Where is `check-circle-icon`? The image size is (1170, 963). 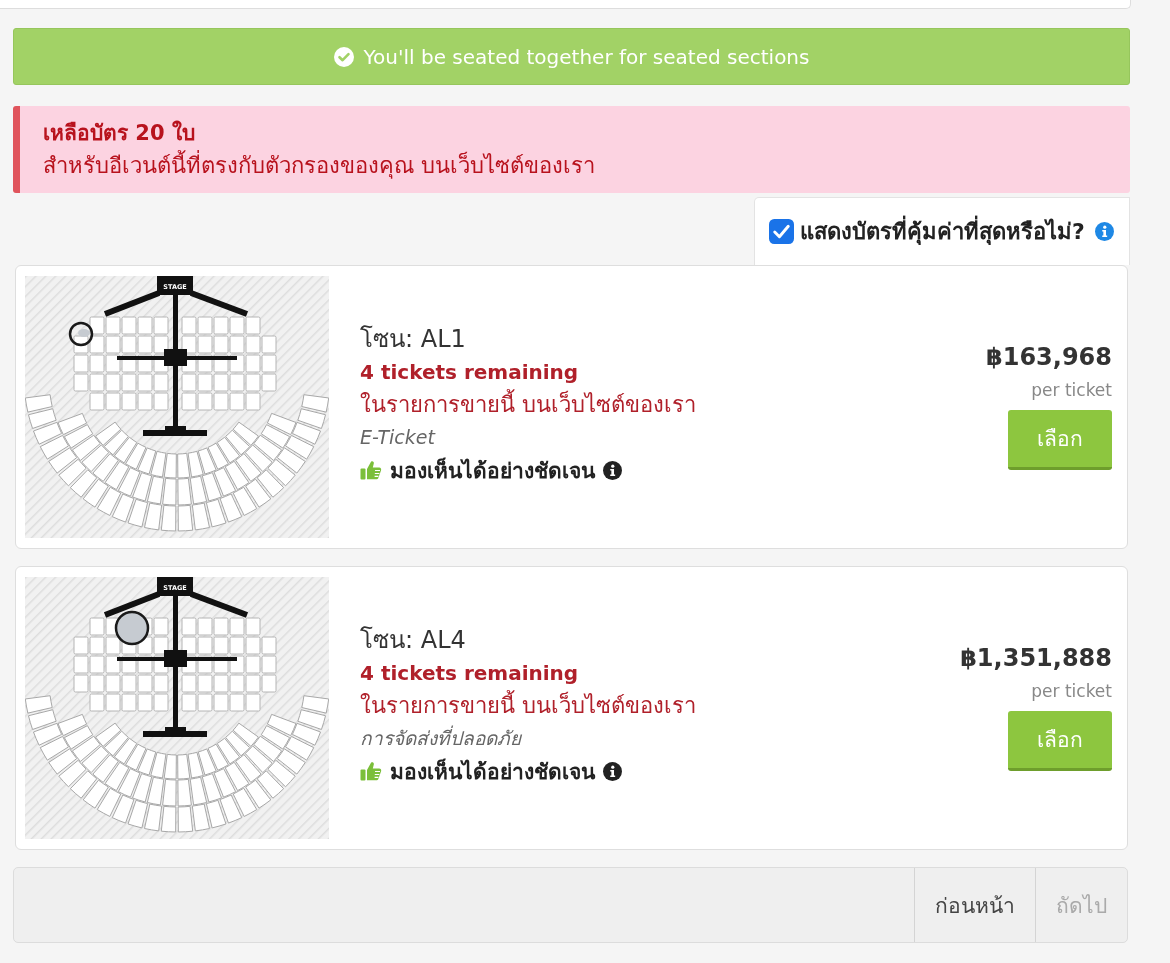
check-circle-icon is located at coordinates (343, 56).